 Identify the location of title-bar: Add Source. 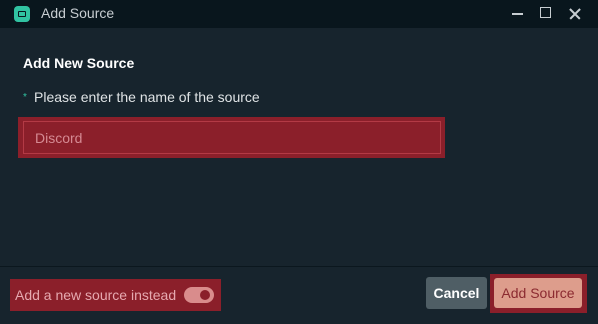
(299, 14).